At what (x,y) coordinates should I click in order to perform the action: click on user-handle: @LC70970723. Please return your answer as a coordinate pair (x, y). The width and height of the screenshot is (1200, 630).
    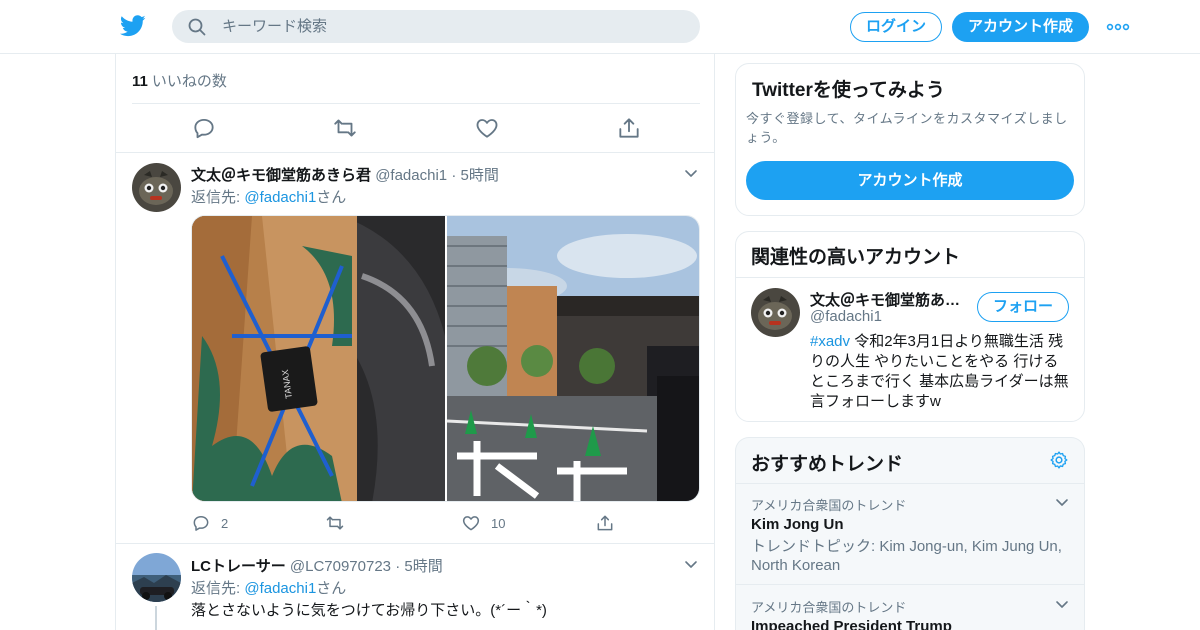
    Looking at the image, I should click on (340, 566).